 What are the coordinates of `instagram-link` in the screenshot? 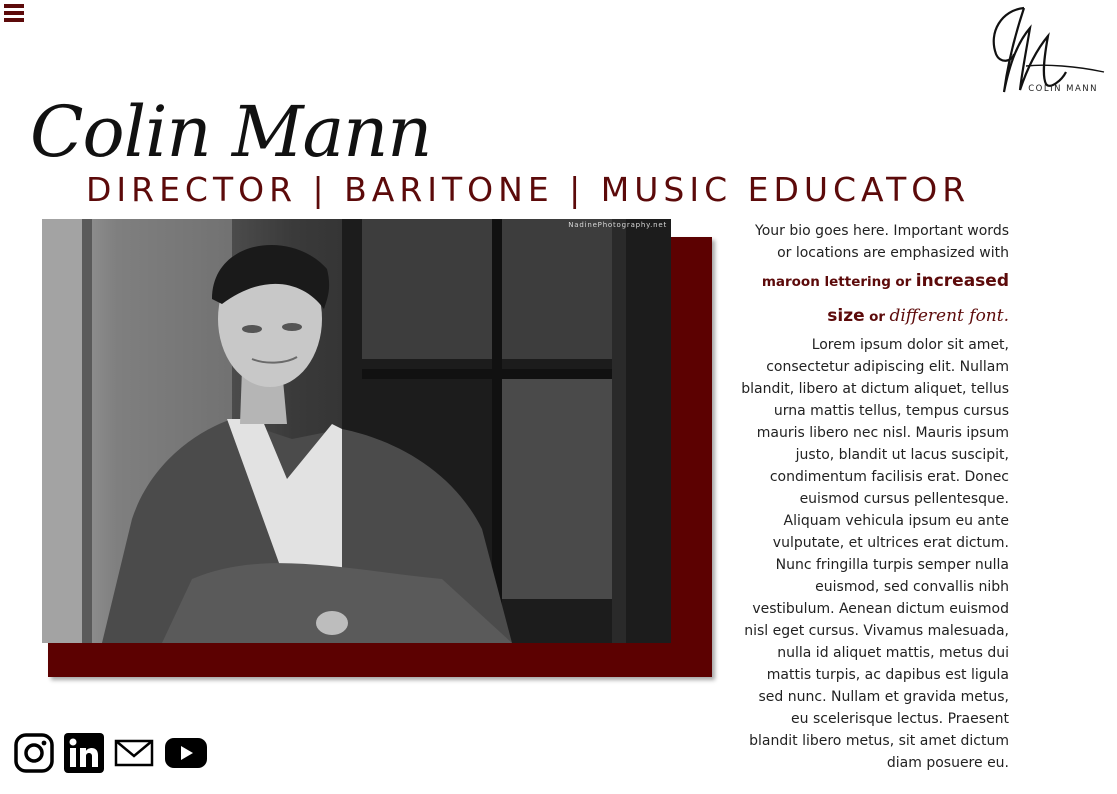 It's located at (34, 753).